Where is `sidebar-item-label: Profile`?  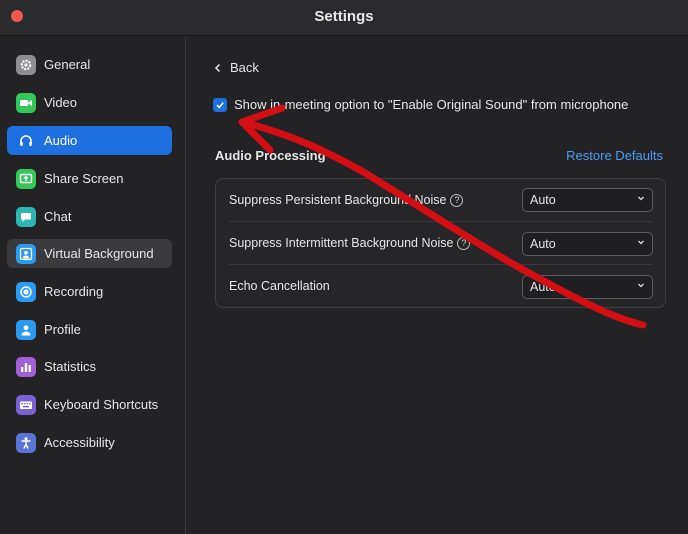 sidebar-item-label: Profile is located at coordinates (62, 329).